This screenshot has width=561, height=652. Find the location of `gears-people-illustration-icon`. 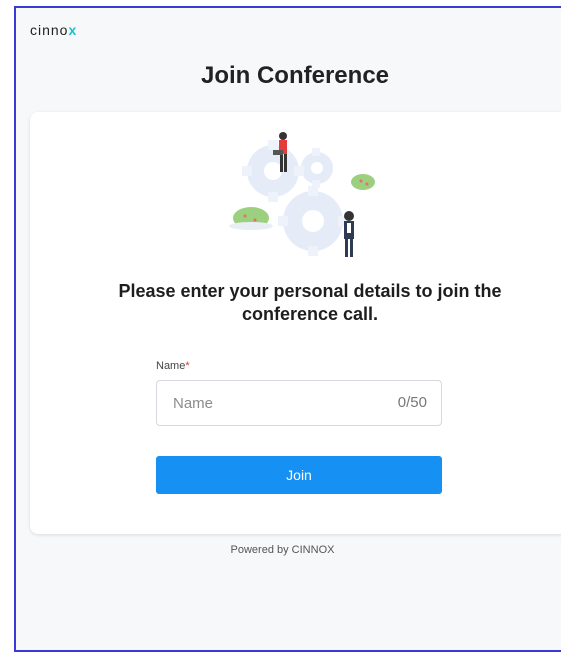

gears-people-illustration-icon is located at coordinates (302, 194).